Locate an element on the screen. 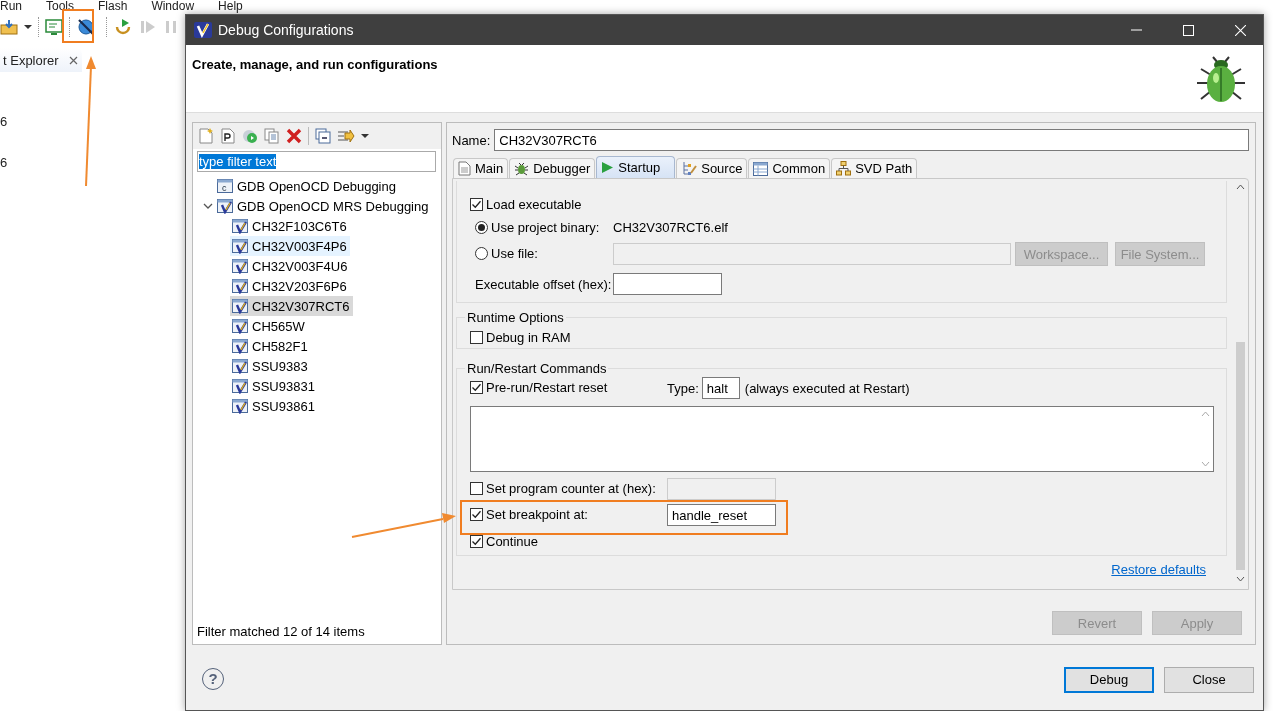 This screenshot has width=1273, height=711. name-field: CH32V307RCT6 is located at coordinates (871, 140).